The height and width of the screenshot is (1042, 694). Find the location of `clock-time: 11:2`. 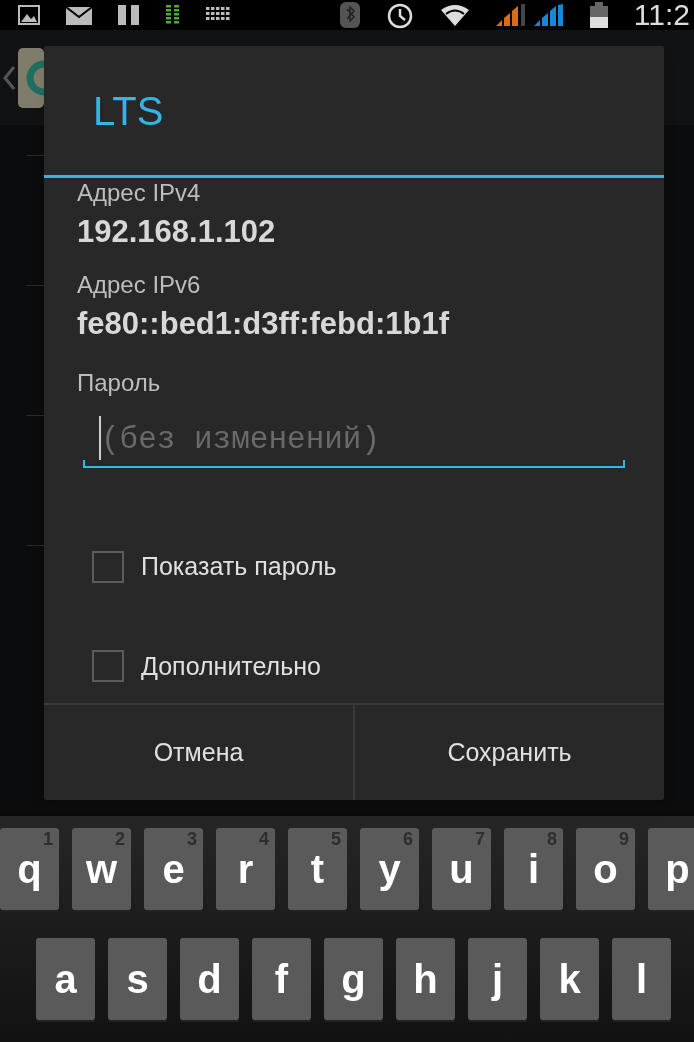

clock-time: 11:2 is located at coordinates (661, 15).